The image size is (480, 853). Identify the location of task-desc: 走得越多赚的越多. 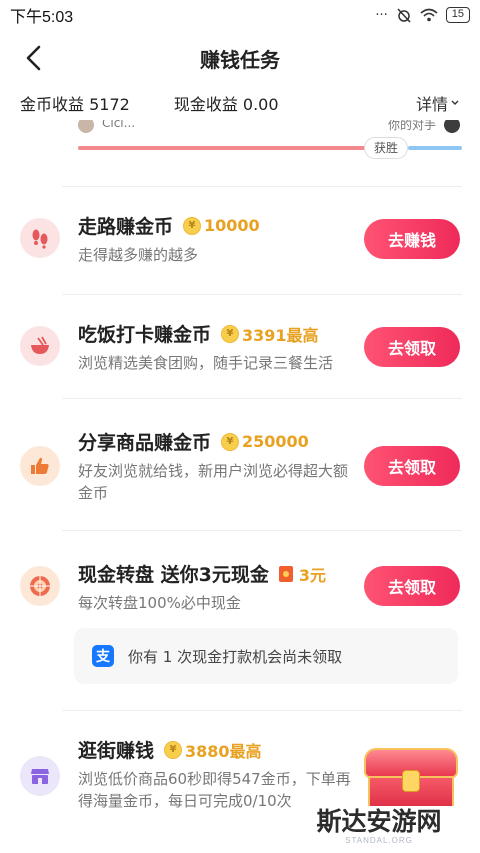
(138, 255).